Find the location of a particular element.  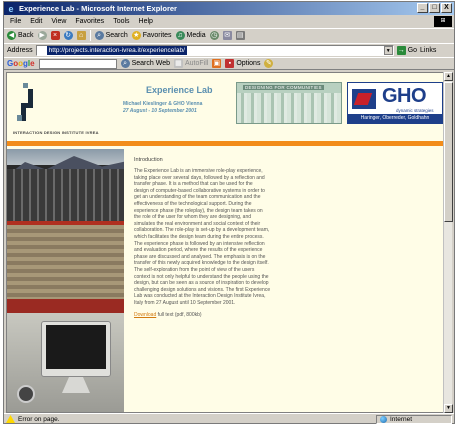

banner-pattern is located at coordinates (289, 108).